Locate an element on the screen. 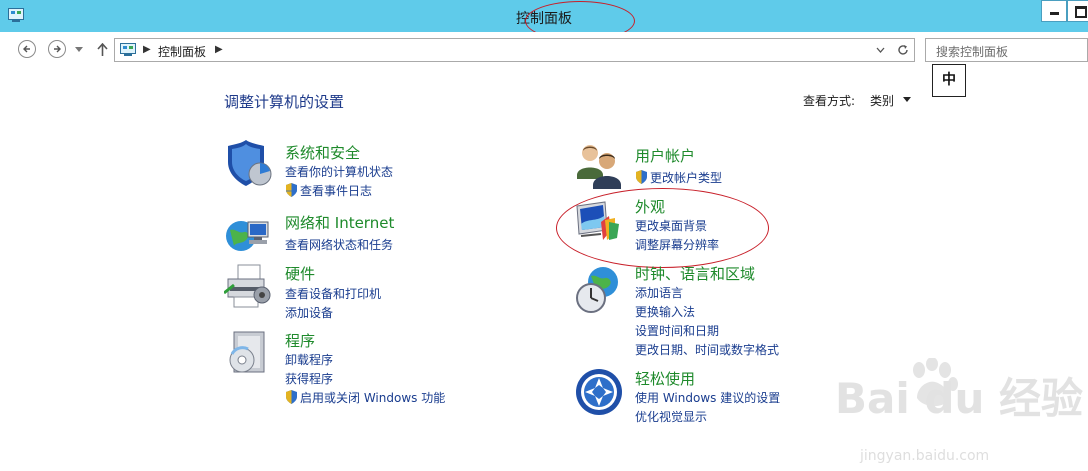  search-input: 搜索控制面板 is located at coordinates (1006, 50).